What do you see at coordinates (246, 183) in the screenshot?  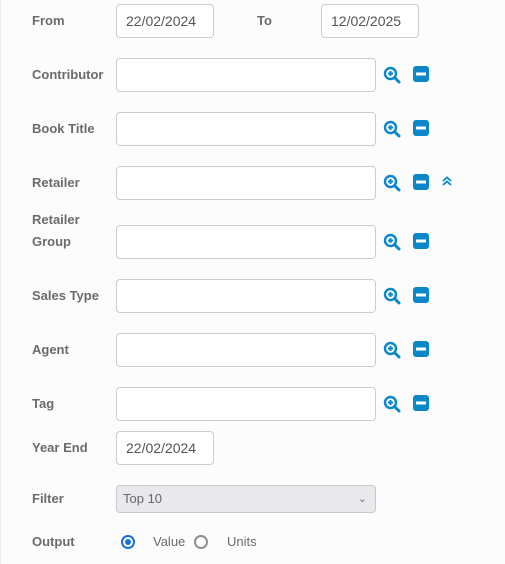 I see `retailer-input` at bounding box center [246, 183].